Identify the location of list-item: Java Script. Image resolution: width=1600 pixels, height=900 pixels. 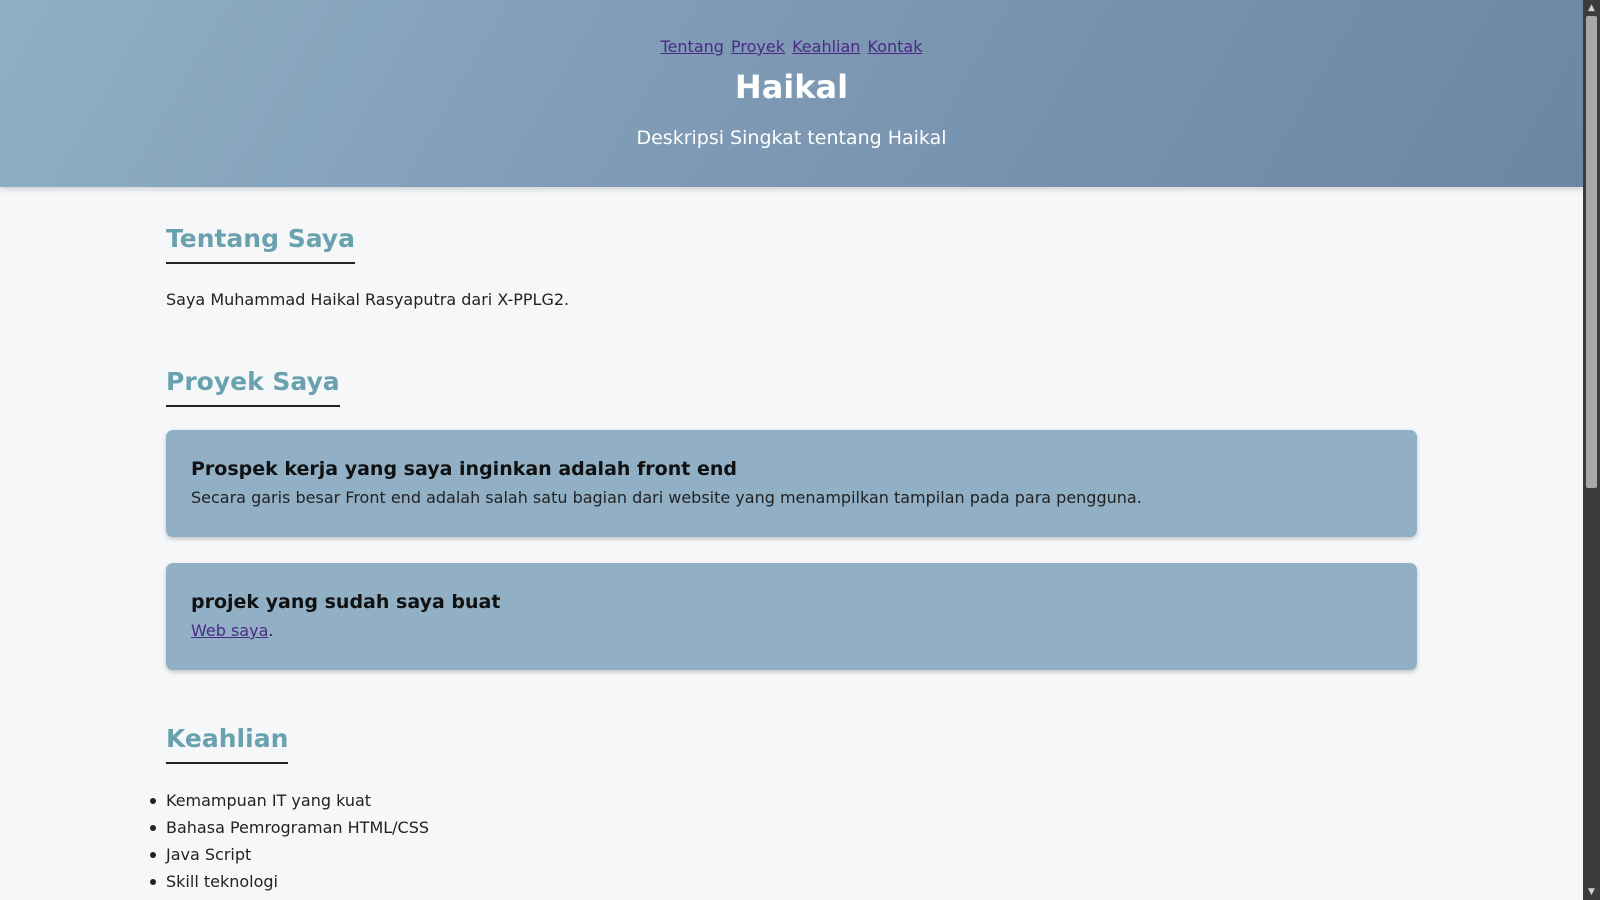
(289, 857).